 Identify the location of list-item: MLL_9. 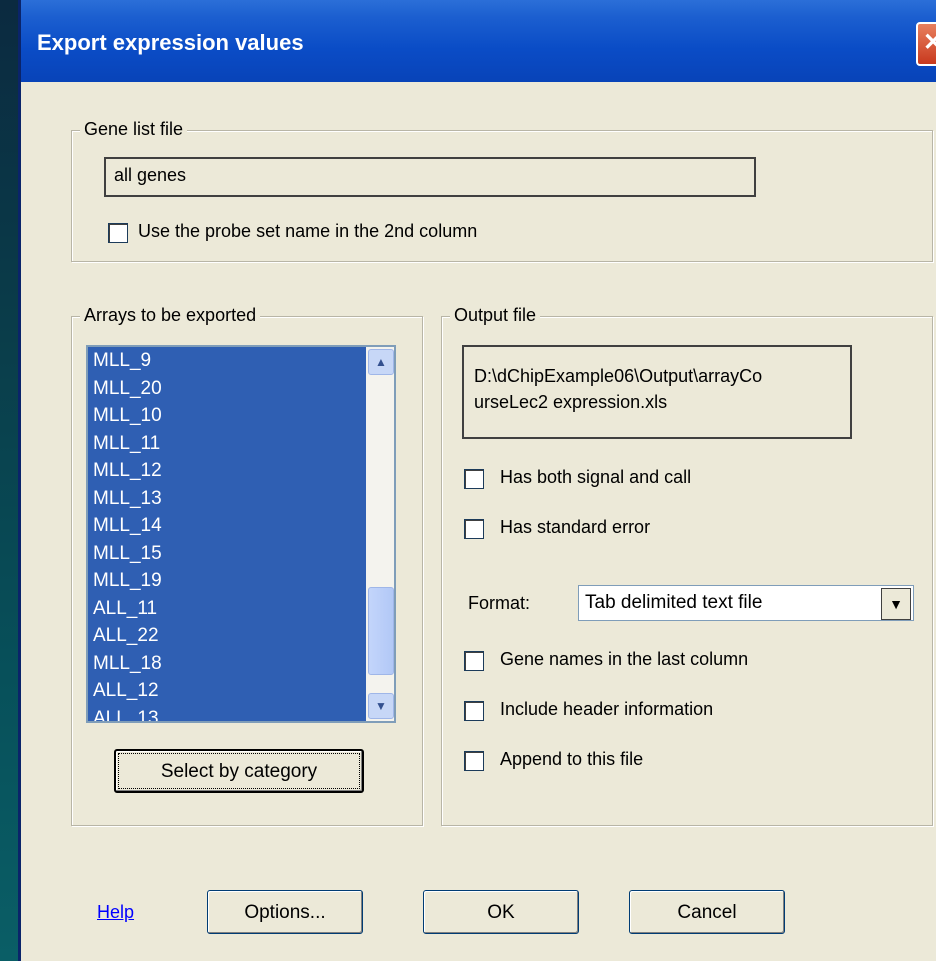
(227, 361).